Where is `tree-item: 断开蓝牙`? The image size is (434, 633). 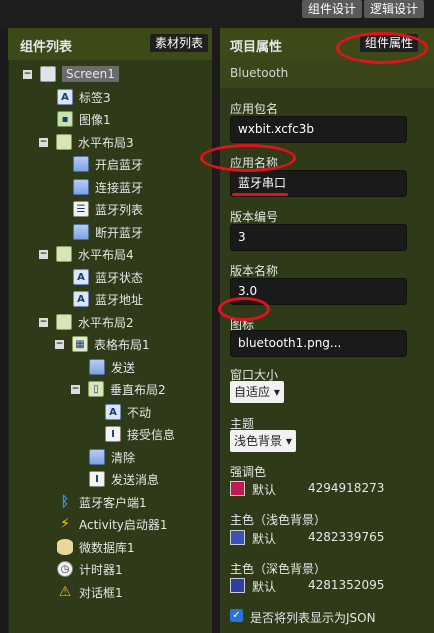
tree-item: 断开蓝牙 is located at coordinates (108, 232).